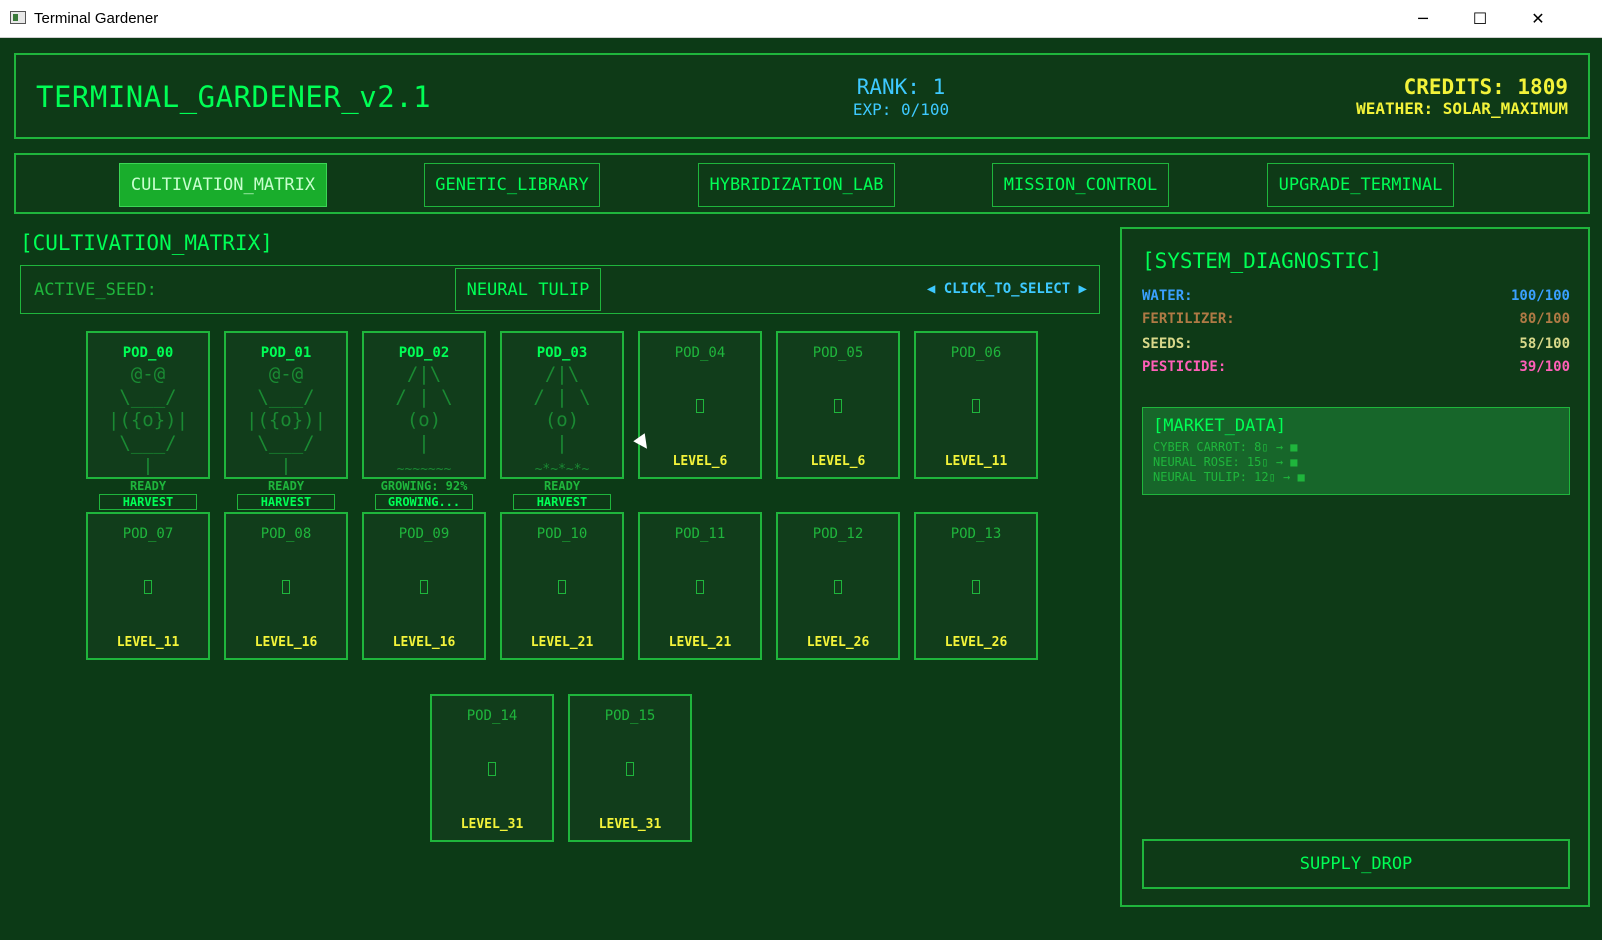 The width and height of the screenshot is (1602, 940). What do you see at coordinates (1262, 261) in the screenshot?
I see `diagnostic-title: [SYSTEM_DIAGNOSTIC]` at bounding box center [1262, 261].